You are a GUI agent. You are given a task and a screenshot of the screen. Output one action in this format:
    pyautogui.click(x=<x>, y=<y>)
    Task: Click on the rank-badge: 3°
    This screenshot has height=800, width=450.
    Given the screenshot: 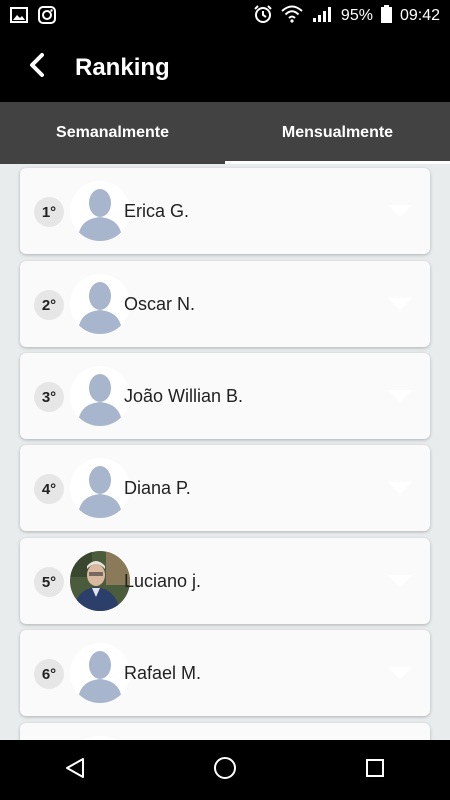 What is the action you would take?
    pyautogui.click(x=49, y=397)
    